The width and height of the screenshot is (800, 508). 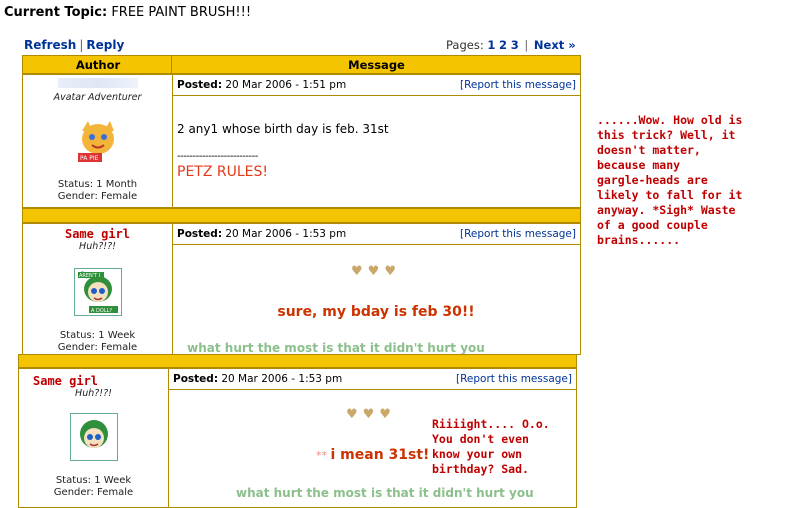 I want to click on thread-actions: Refresh | Reply, so click(x=74, y=45).